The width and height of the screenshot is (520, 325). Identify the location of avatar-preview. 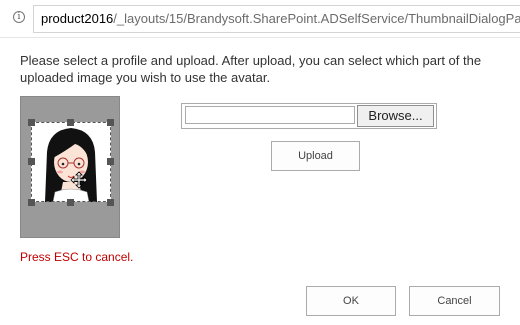
(70, 167).